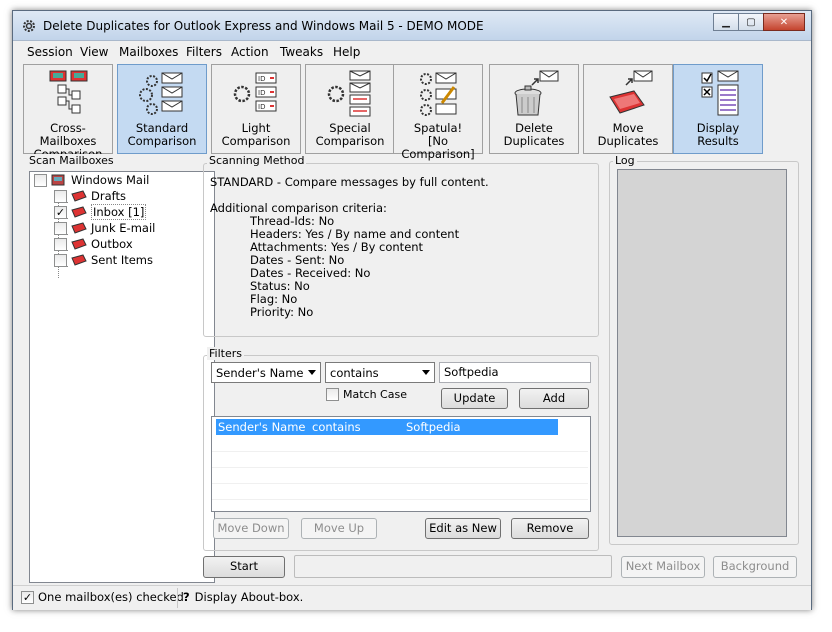 This screenshot has width=832, height=632. What do you see at coordinates (68, 112) in the screenshot?
I see `cross-mailboxes-comparison-button: Cross-Mailboxes Comparison` at bounding box center [68, 112].